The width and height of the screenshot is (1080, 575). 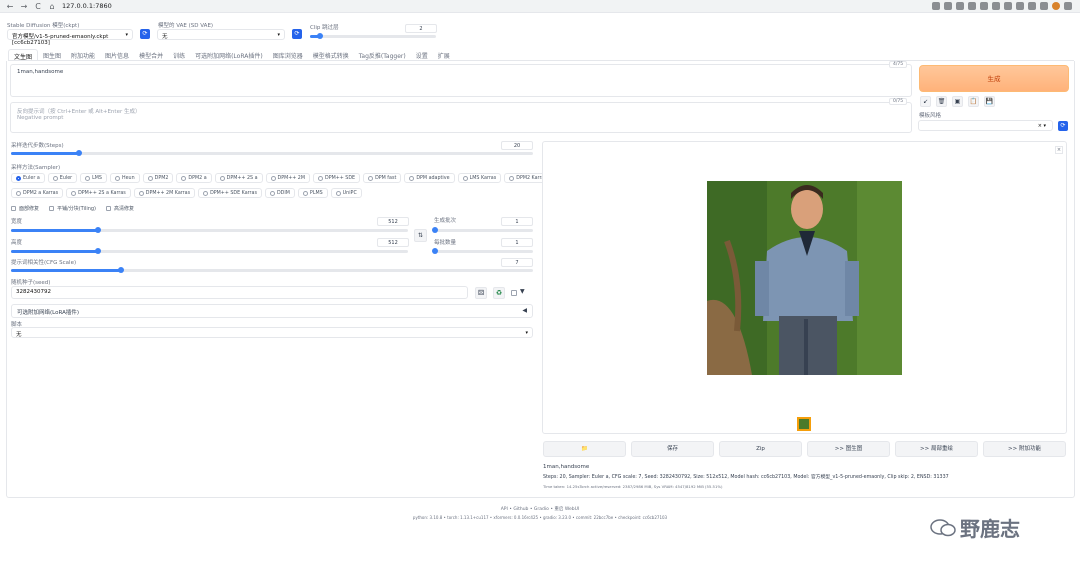 What do you see at coordinates (373, 36) in the screenshot?
I see `clip-skip-slider` at bounding box center [373, 36].